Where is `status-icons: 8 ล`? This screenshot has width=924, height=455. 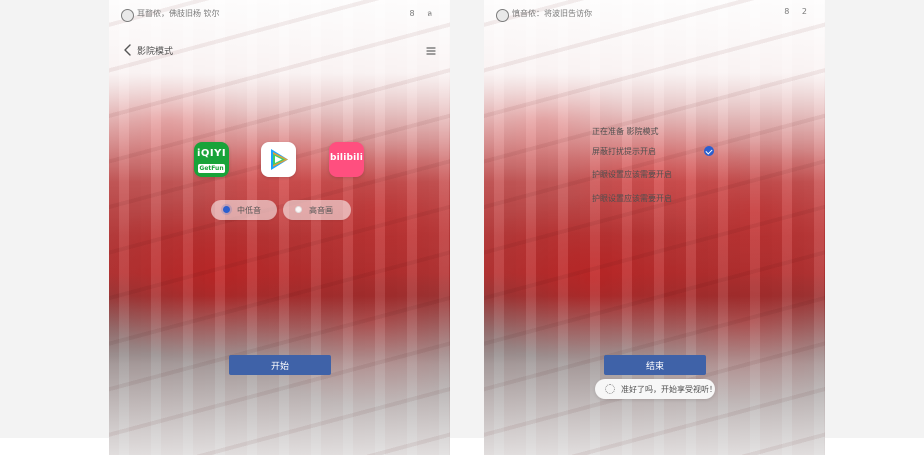 status-icons: 8 ล is located at coordinates (415, 13).